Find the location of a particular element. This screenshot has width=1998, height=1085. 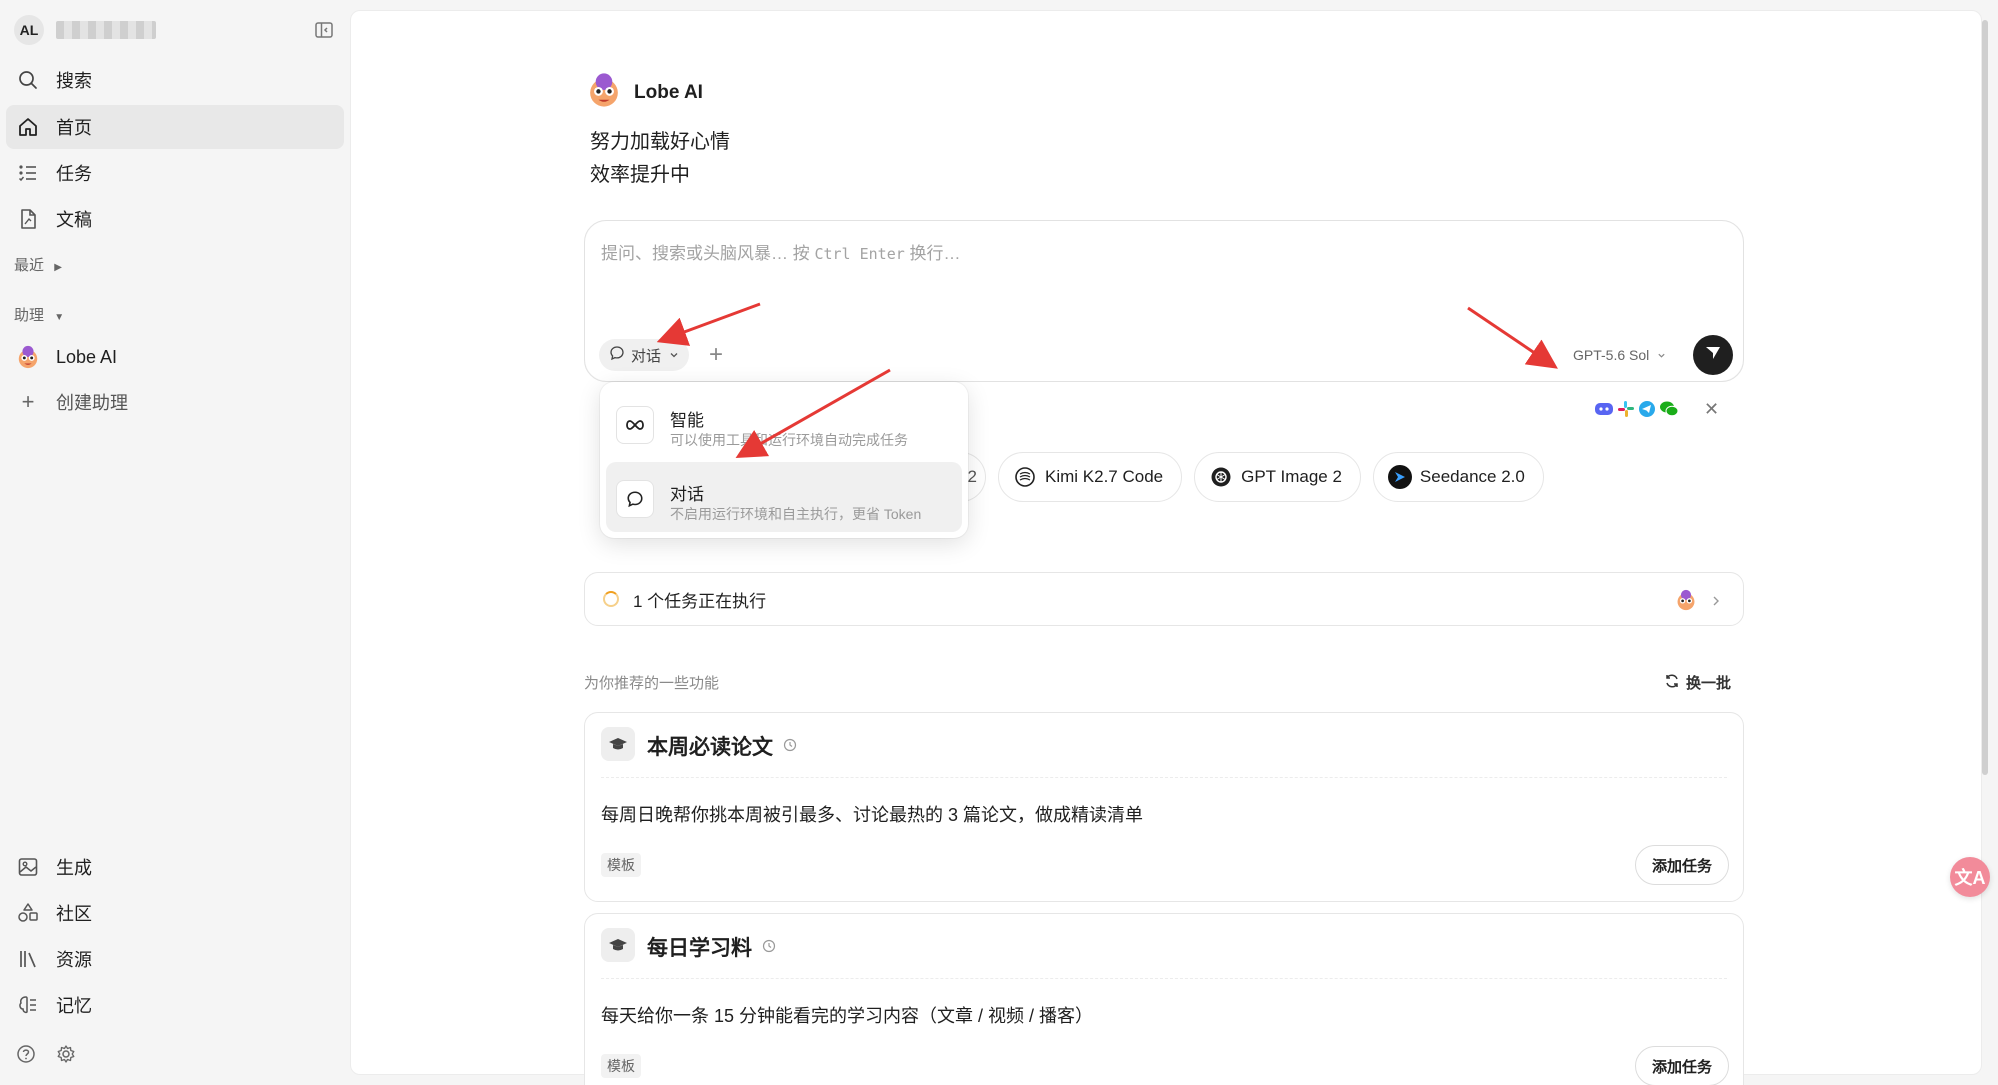

sidebar-item-label: 记忆 is located at coordinates (74, 1006).